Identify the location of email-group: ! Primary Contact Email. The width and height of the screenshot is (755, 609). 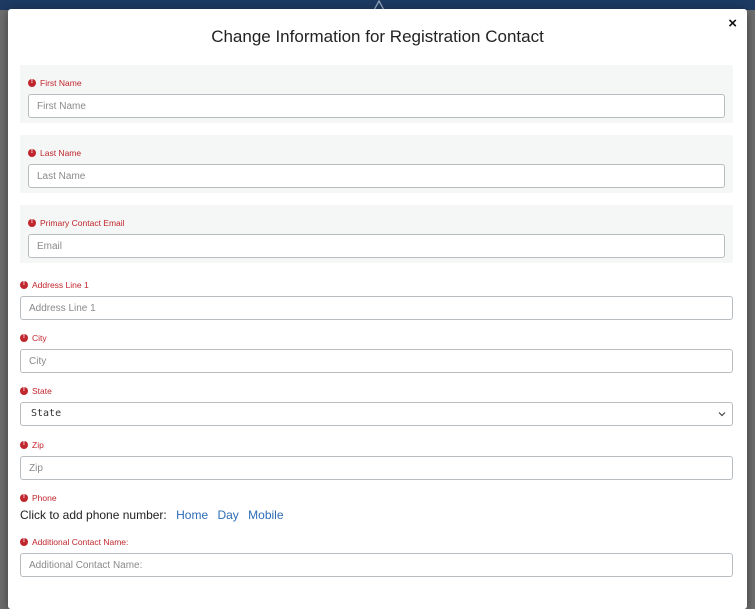
(376, 237).